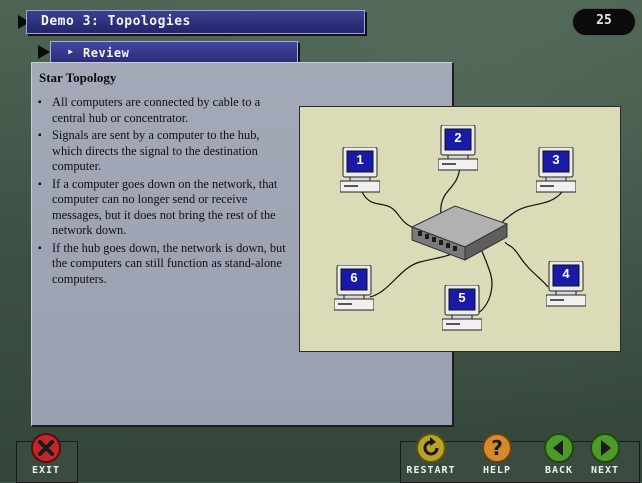 Image resolution: width=642 pixels, height=483 pixels. What do you see at coordinates (559, 448) in the screenshot?
I see `back-icon` at bounding box center [559, 448].